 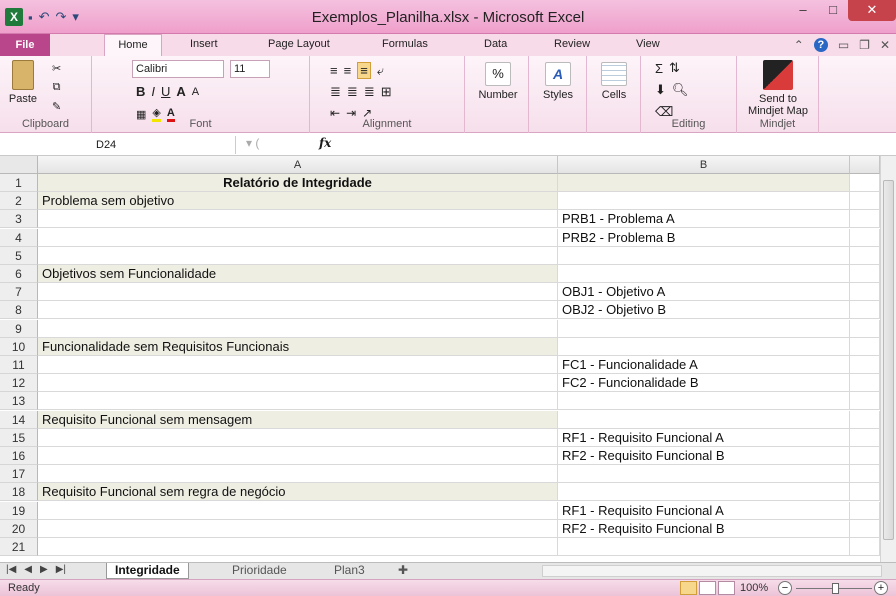 What do you see at coordinates (19, 274) in the screenshot?
I see `row-header: 6` at bounding box center [19, 274].